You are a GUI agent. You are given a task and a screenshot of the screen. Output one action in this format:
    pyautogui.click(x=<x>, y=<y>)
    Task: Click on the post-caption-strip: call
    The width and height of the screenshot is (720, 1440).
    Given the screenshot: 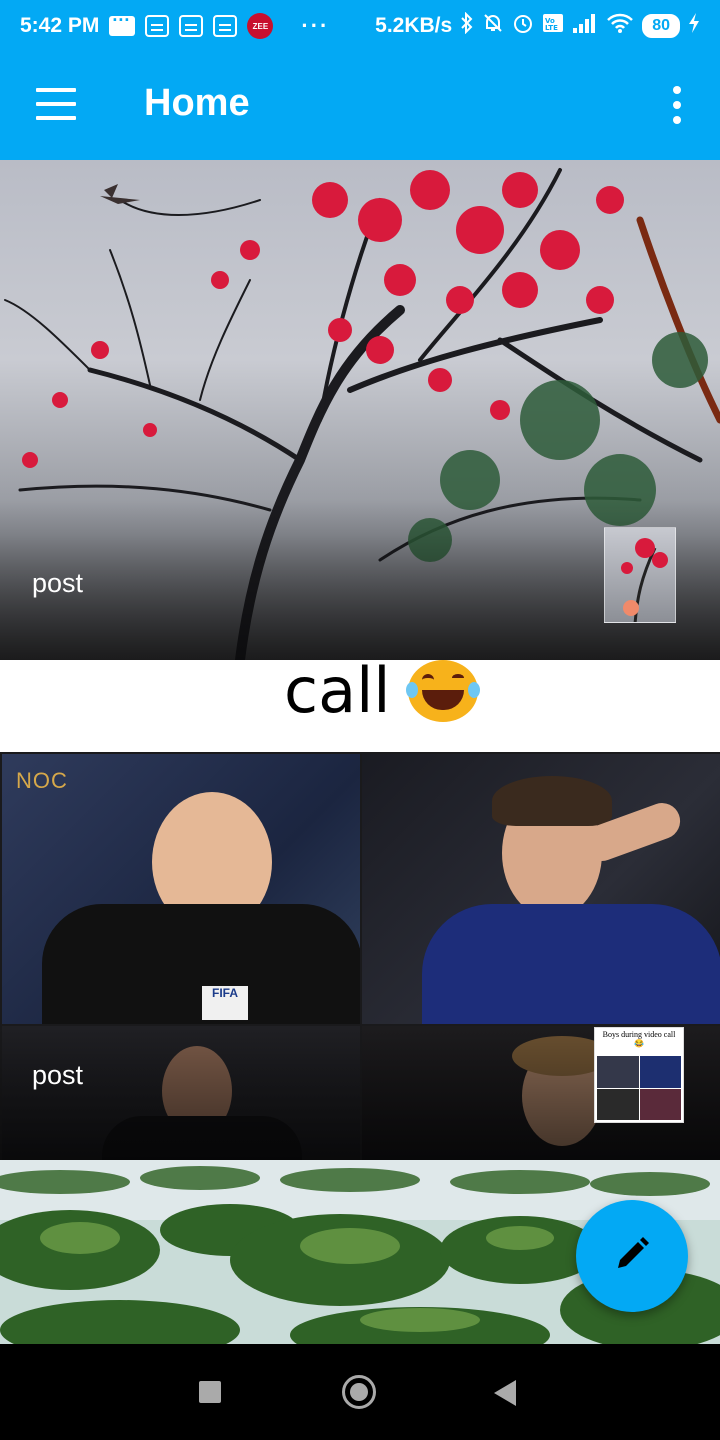 What is the action you would take?
    pyautogui.click(x=360, y=703)
    